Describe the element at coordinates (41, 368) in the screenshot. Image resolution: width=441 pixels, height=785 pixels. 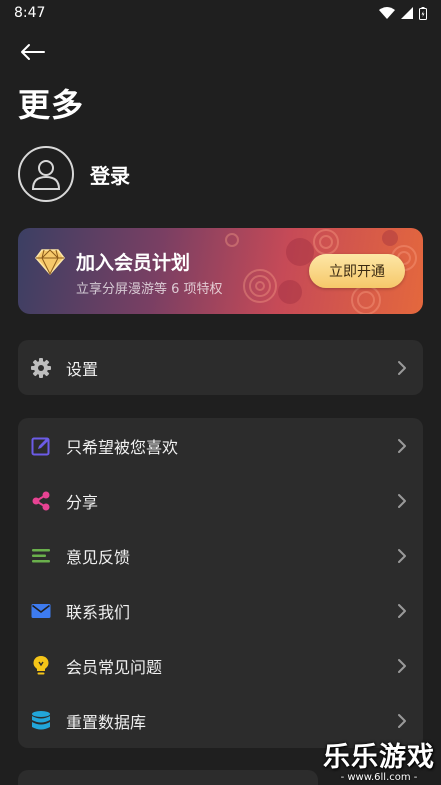
I see `gear-icon` at that location.